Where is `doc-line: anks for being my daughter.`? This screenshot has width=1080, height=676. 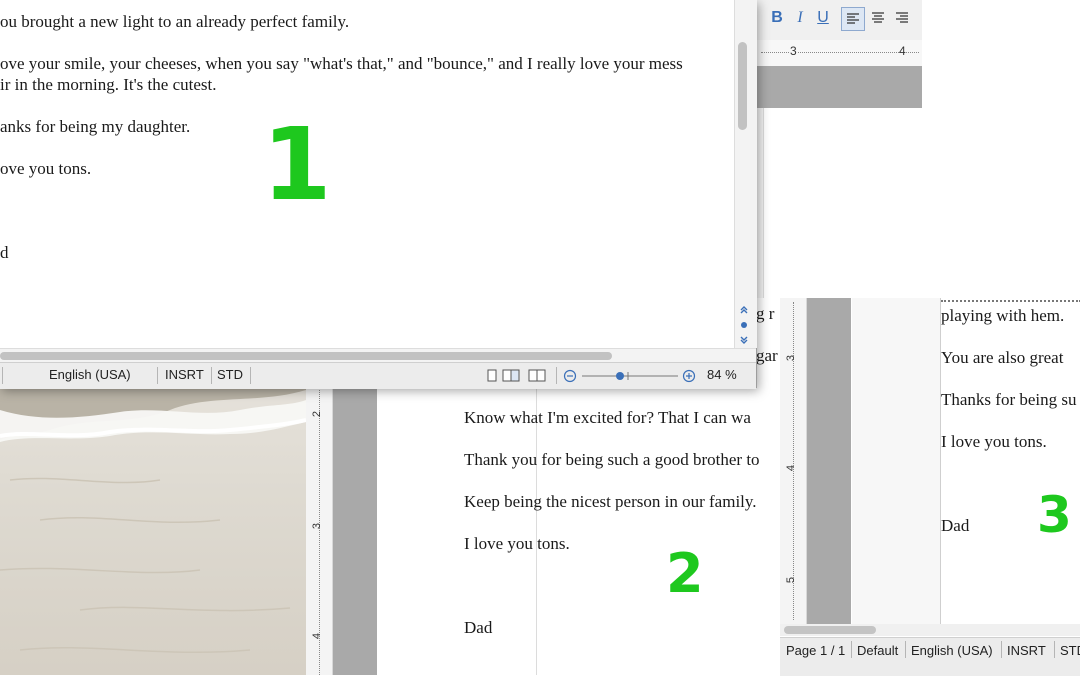 doc-line: anks for being my daughter. is located at coordinates (95, 126).